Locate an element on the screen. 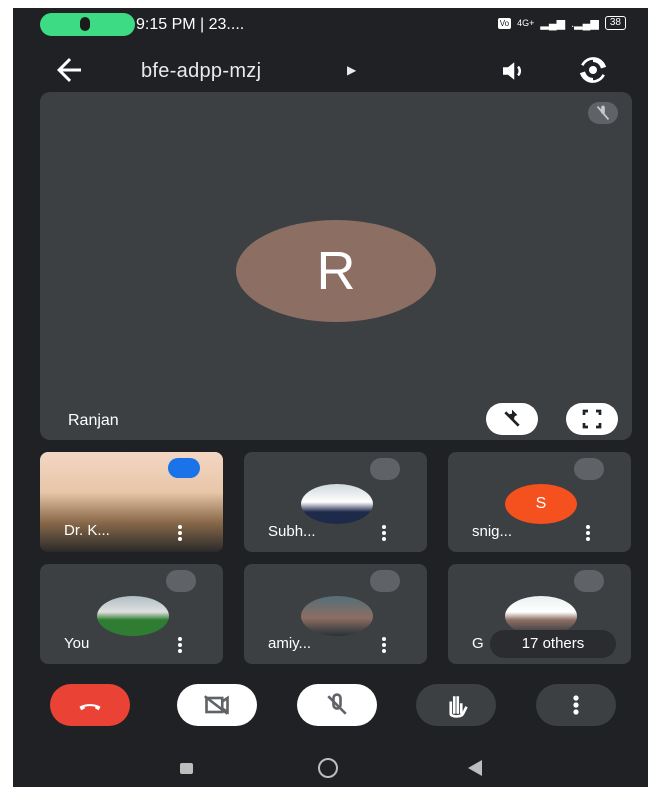 The width and height of the screenshot is (659, 787). more-options-button is located at coordinates (576, 705).